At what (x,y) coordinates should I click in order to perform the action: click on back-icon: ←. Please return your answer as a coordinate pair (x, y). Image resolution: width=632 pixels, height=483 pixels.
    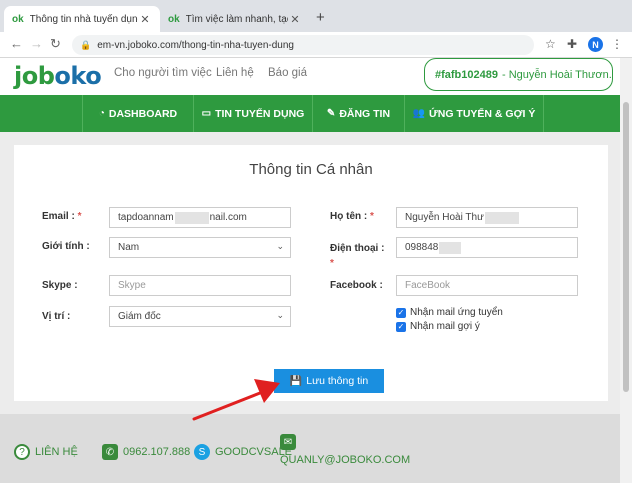
    Looking at the image, I should click on (16, 43).